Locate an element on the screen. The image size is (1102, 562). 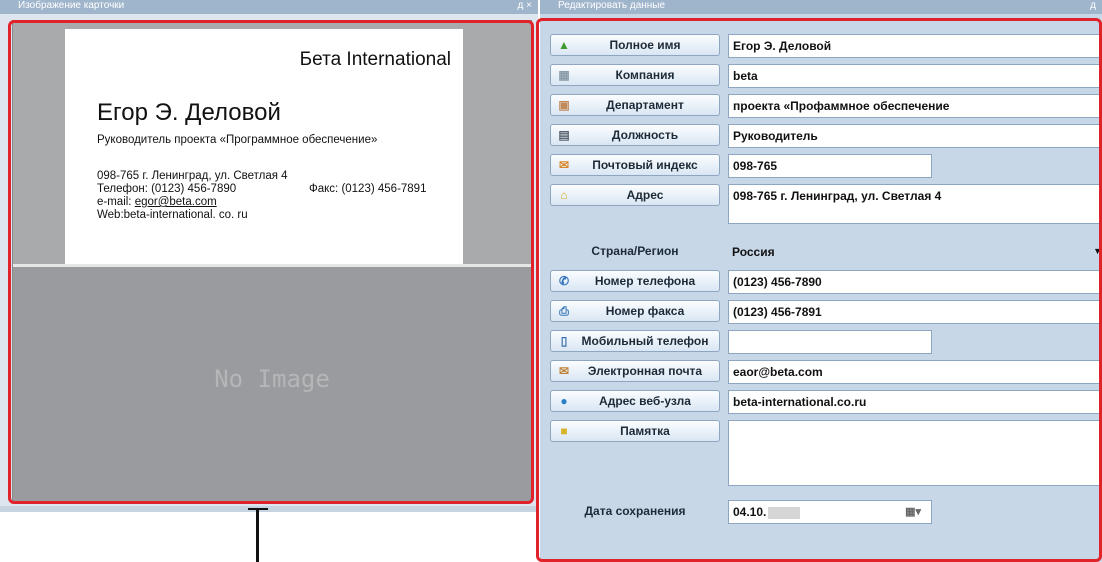
memo-label: Памятка is located at coordinates (645, 431).